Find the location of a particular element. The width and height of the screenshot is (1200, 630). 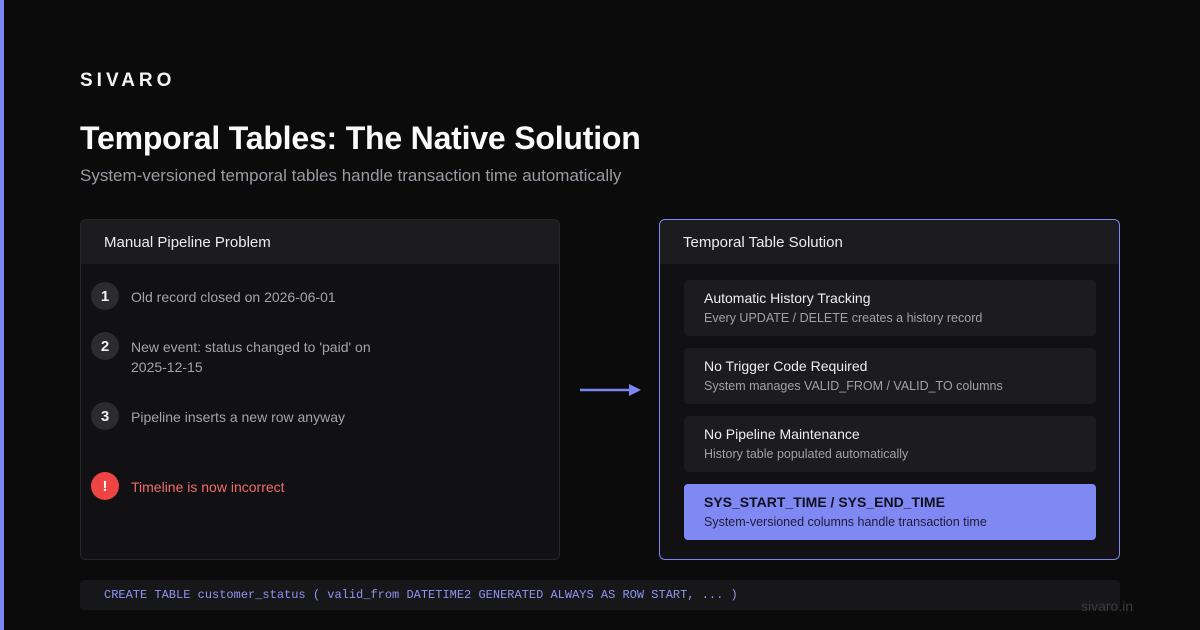

step-text: Pipeline inserts a new row anyway is located at coordinates (238, 417).